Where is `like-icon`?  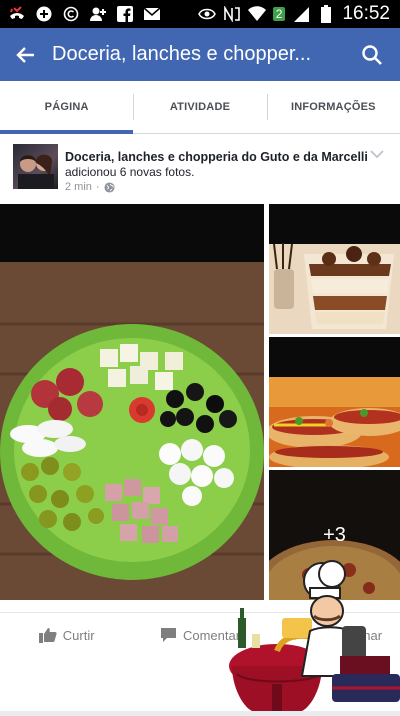
like-icon is located at coordinates (47, 635).